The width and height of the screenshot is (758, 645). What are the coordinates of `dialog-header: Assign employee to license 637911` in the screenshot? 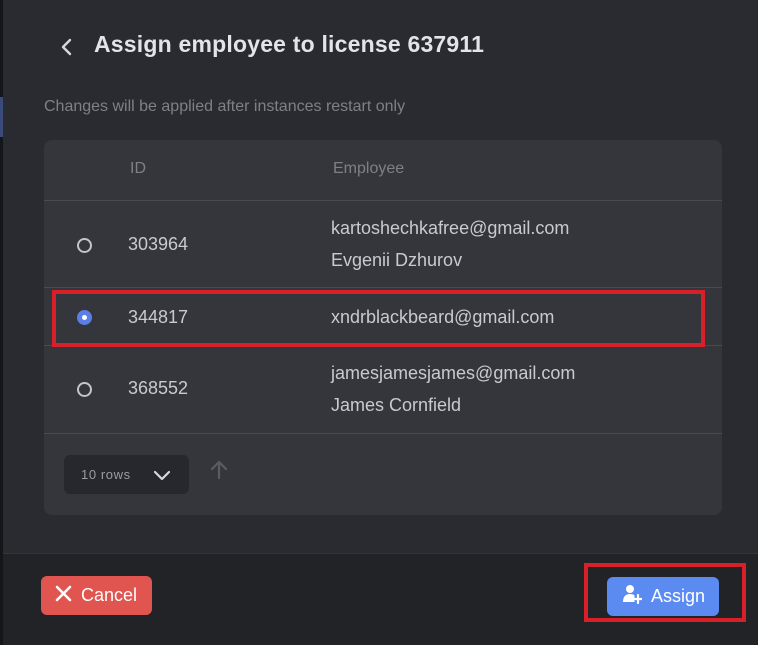 It's located at (380, 47).